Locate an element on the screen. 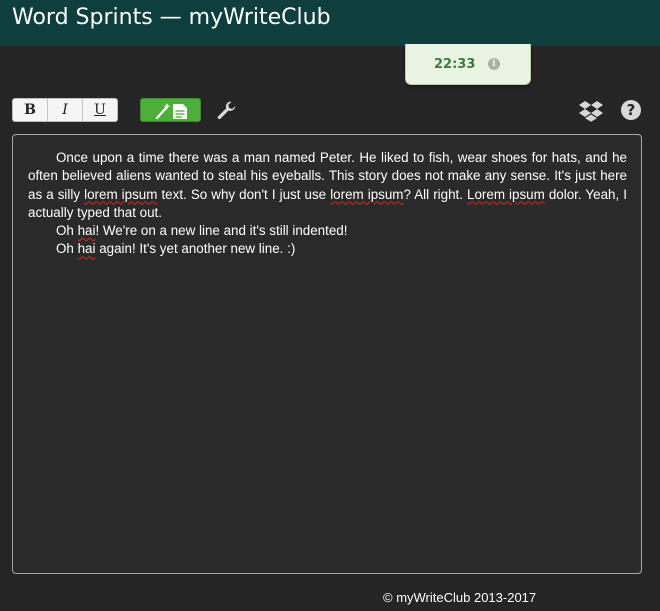 This screenshot has height=611, width=660. text-run: text. So why don't I just use is located at coordinates (244, 194).